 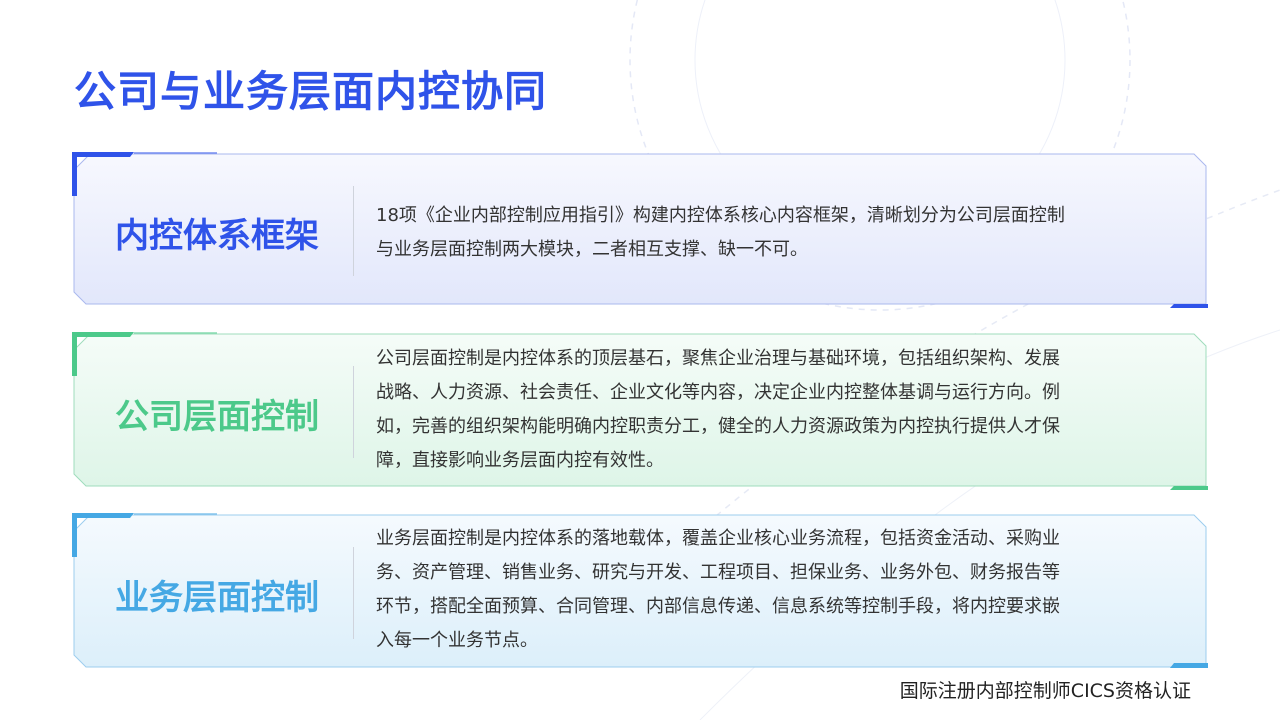 I want to click on body-line: 与业务层面控制两大模块，二者相互支撑、缺一不可。, so click(x=592, y=249).